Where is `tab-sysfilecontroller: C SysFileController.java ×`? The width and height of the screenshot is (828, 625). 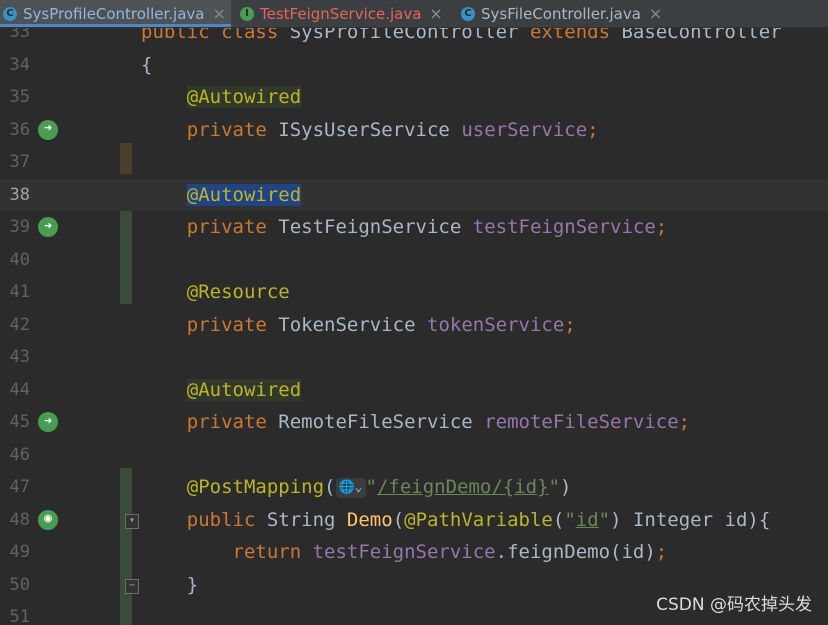 tab-sysfilecontroller: C SysFileController.java × is located at coordinates (565, 13).